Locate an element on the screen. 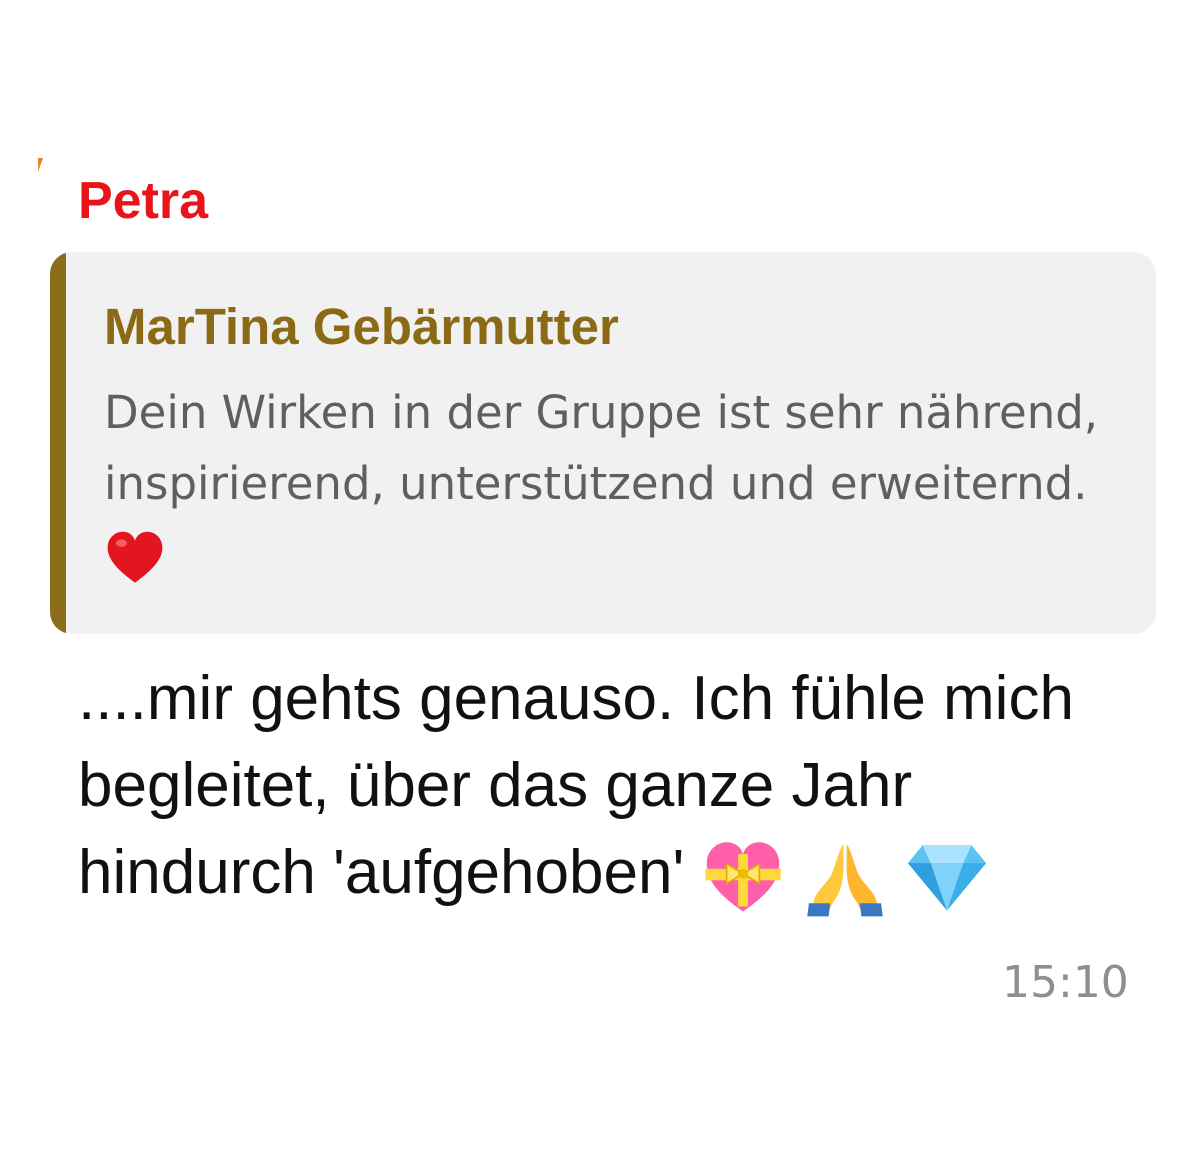 Image resolution: width=1200 pixels, height=1176 pixels. gem-stone-icon is located at coordinates (947, 877).